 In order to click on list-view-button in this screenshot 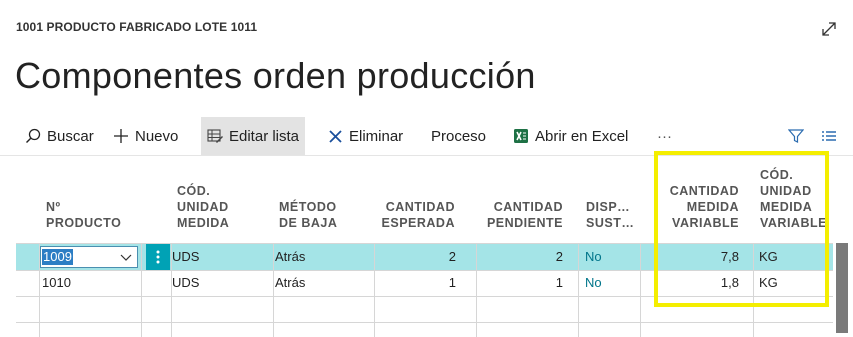, I will do `click(832, 136)`.